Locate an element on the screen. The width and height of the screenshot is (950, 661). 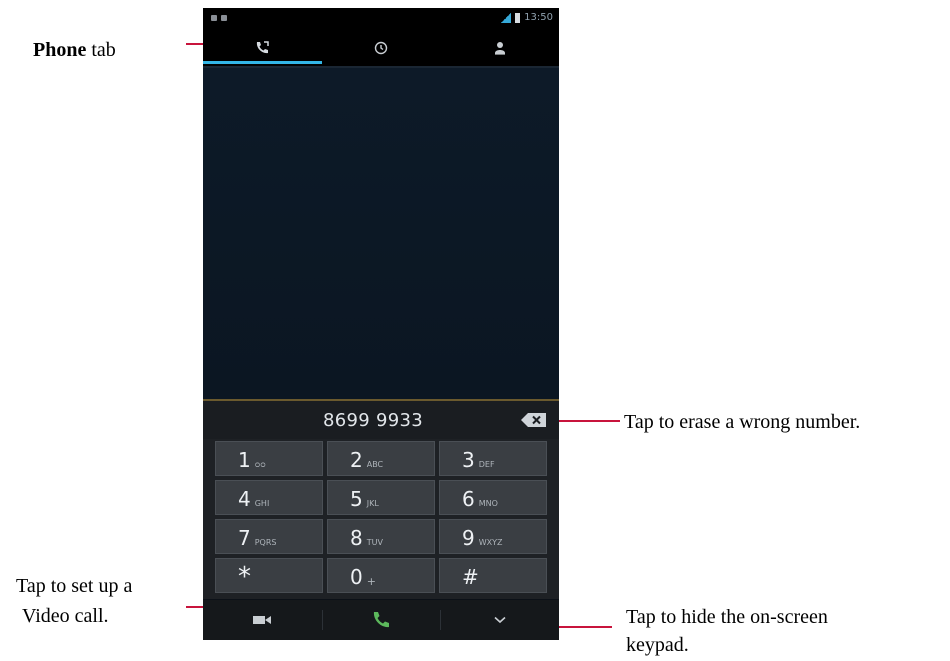
hide-keypad-button is located at coordinates (499, 620).